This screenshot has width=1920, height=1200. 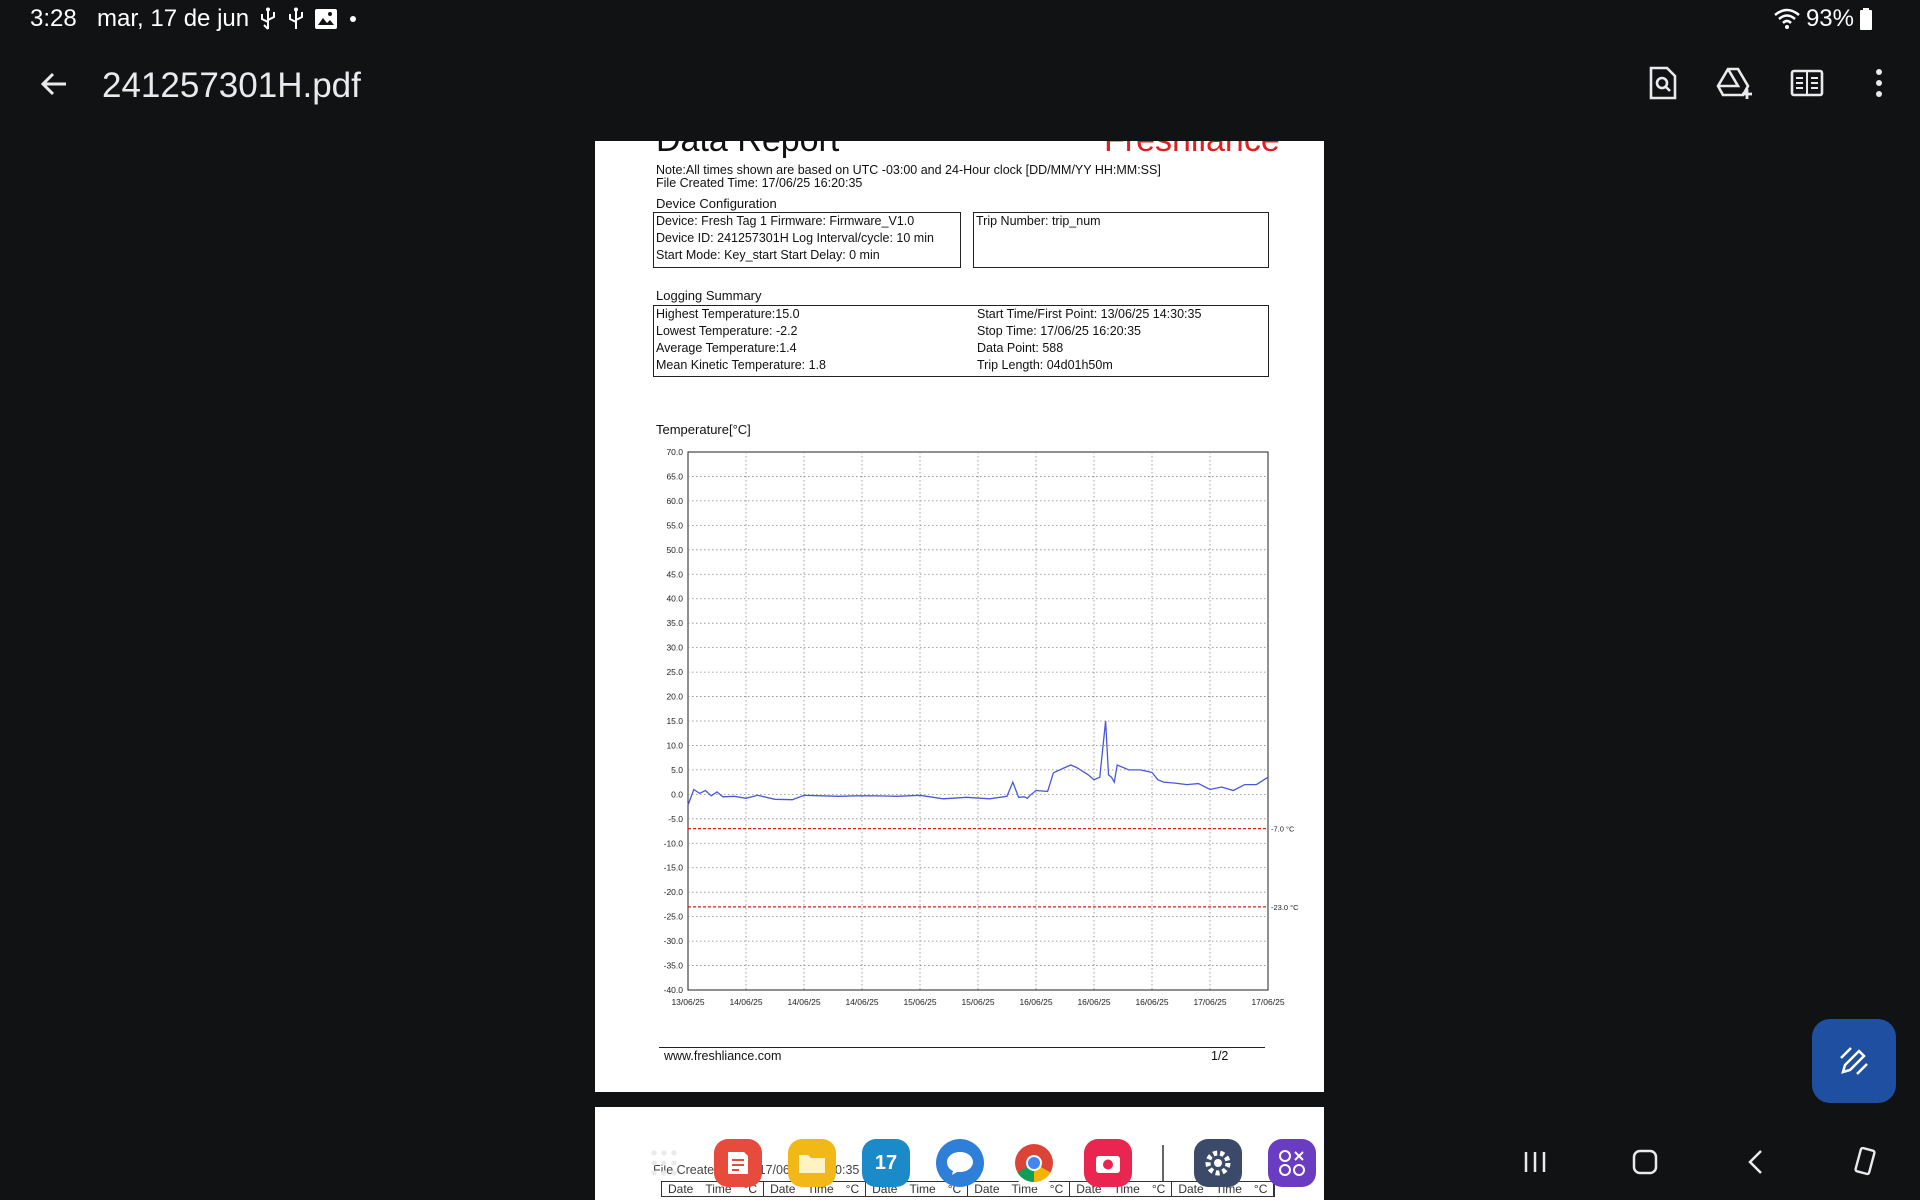 What do you see at coordinates (677, 770) in the screenshot?
I see `y-tick-label: 5.0` at bounding box center [677, 770].